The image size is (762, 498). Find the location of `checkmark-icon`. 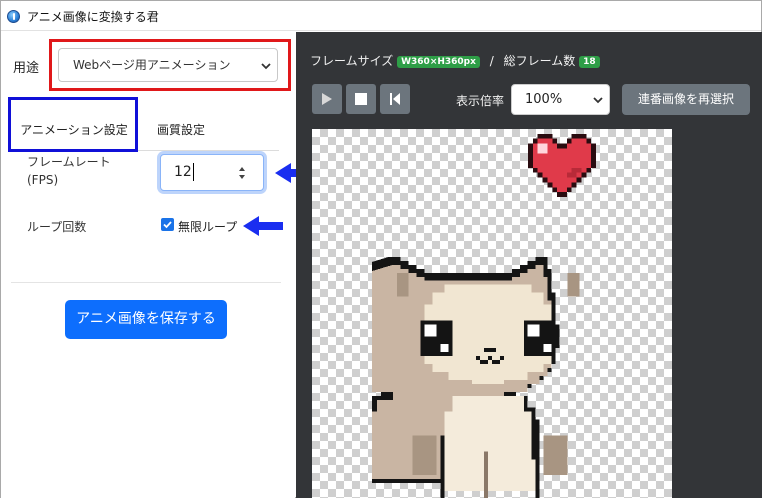

checkmark-icon is located at coordinates (167, 225).